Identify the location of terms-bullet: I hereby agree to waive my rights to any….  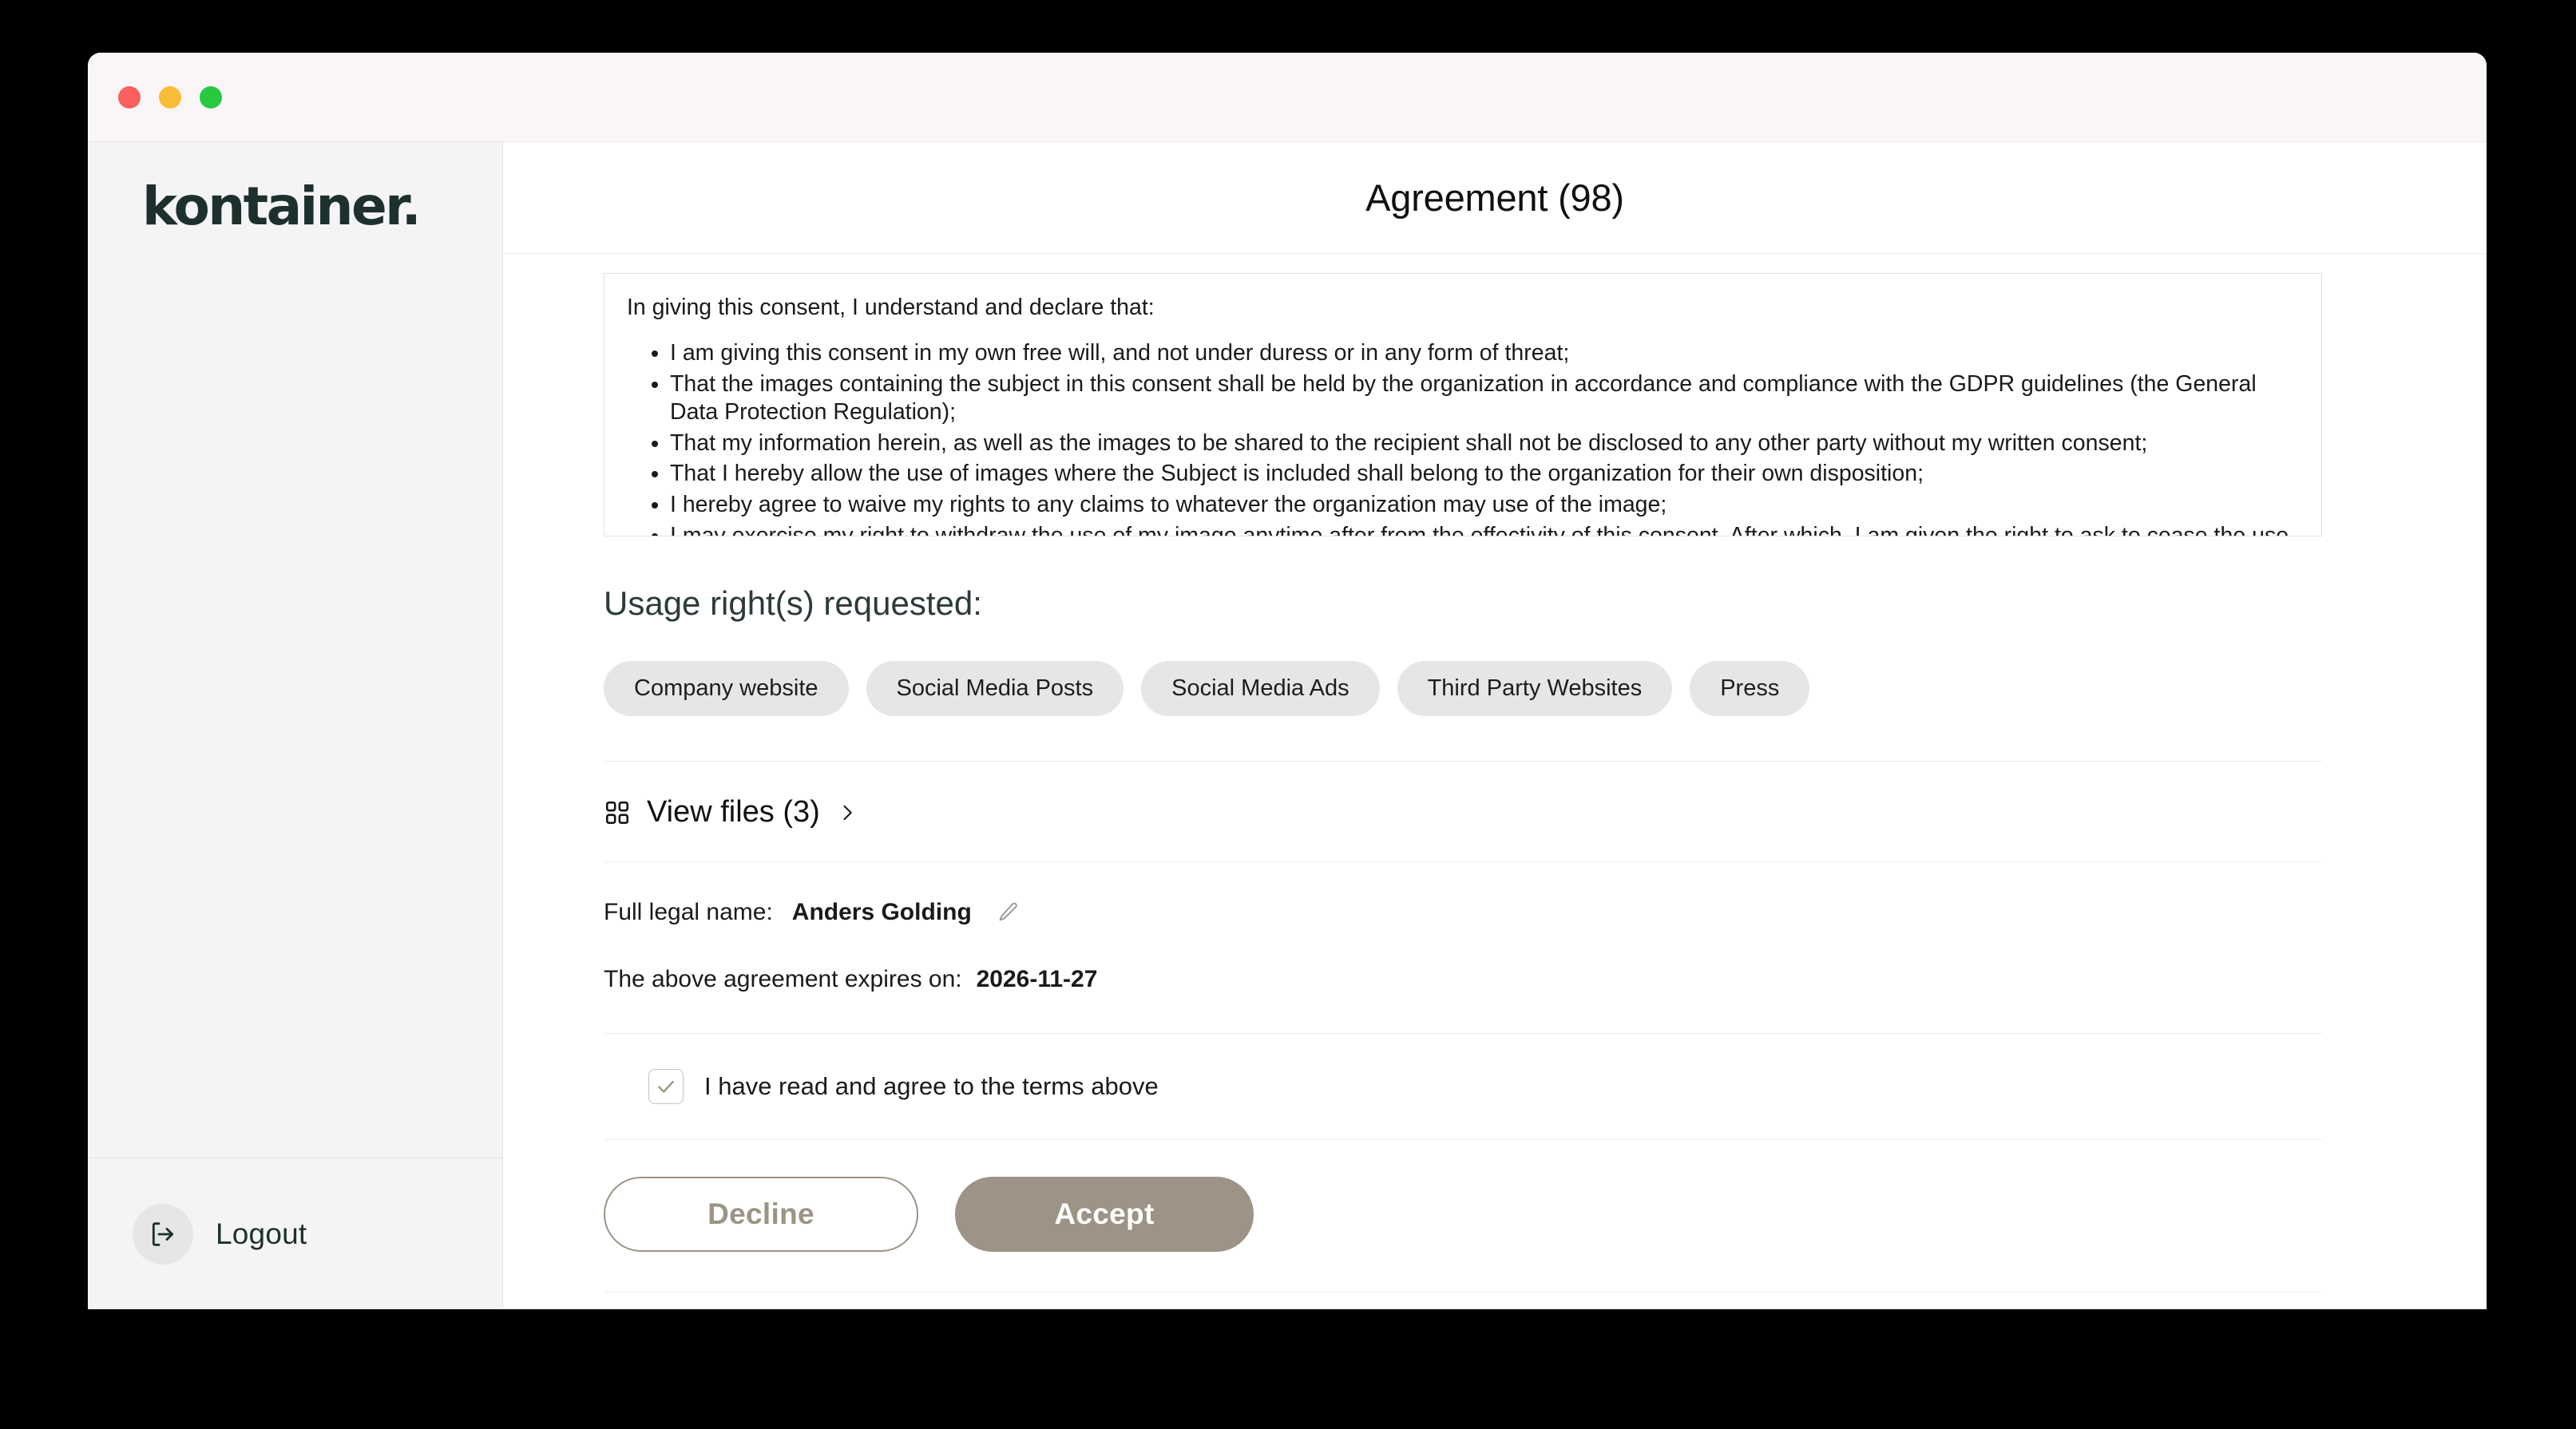
(1483, 505).